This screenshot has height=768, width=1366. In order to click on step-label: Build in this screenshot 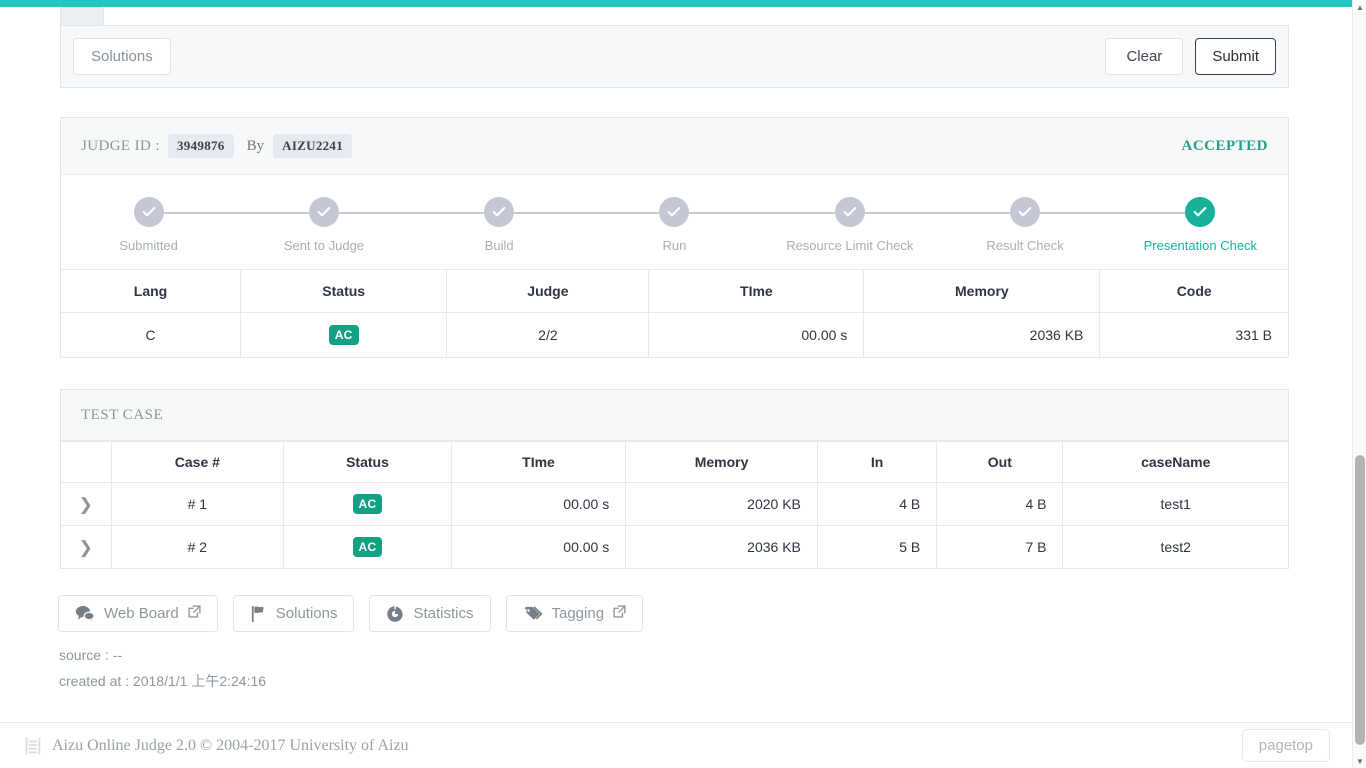, I will do `click(499, 245)`.